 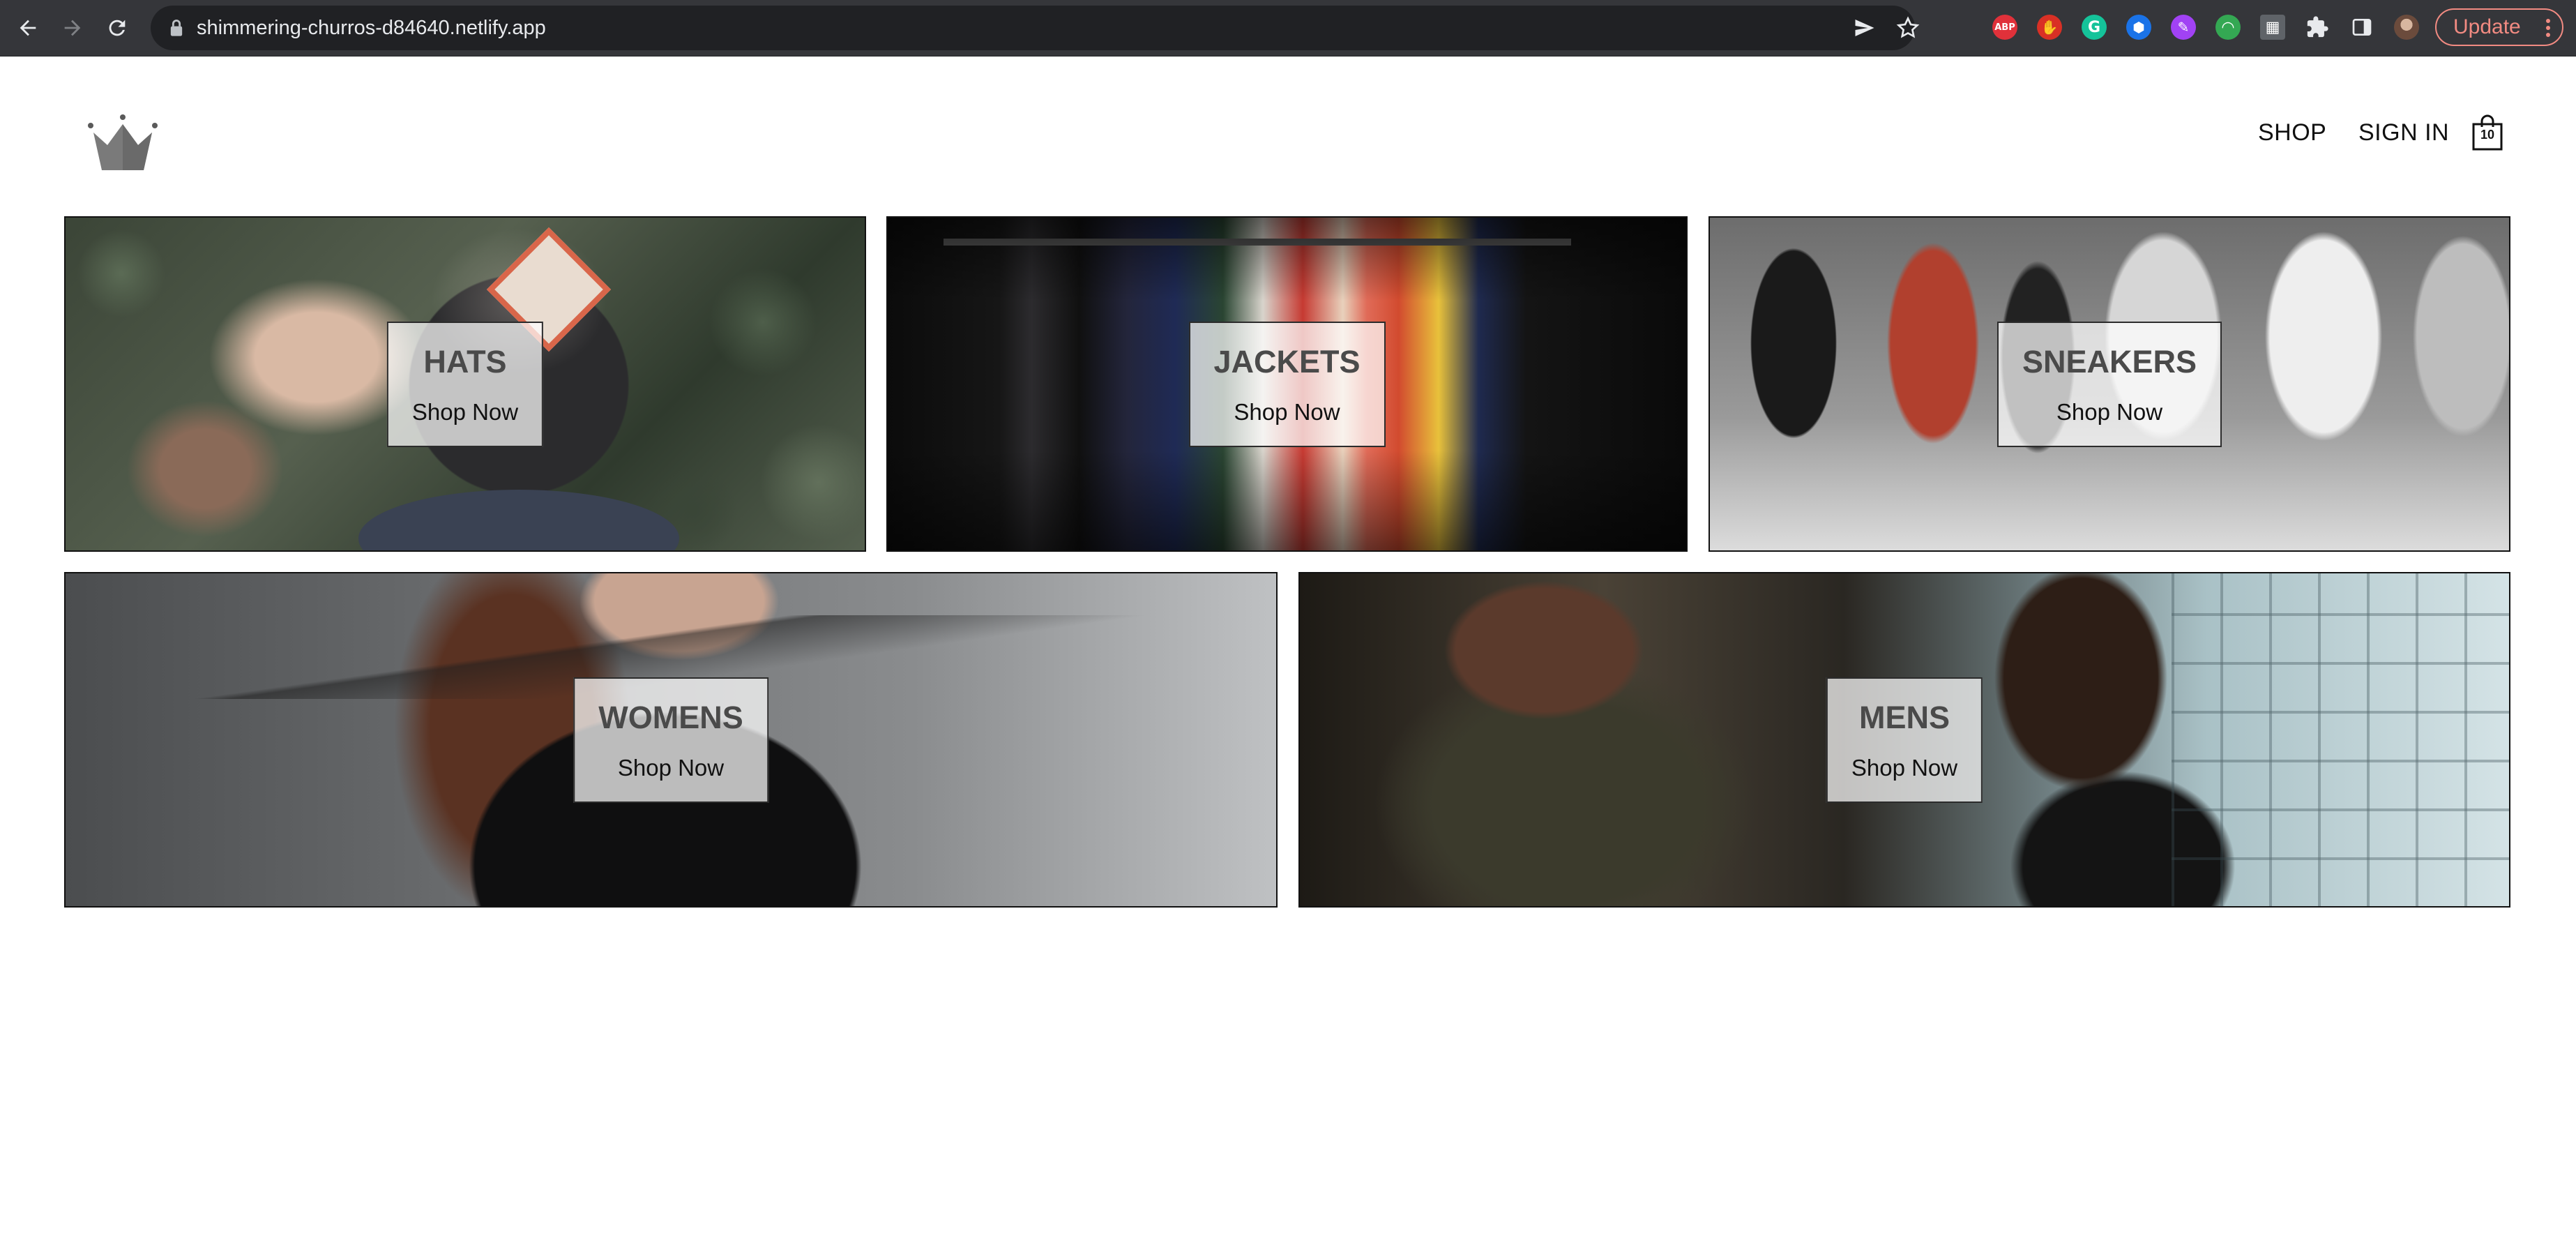 I want to click on category-title: SNEAKERS, so click(x=2109, y=361).